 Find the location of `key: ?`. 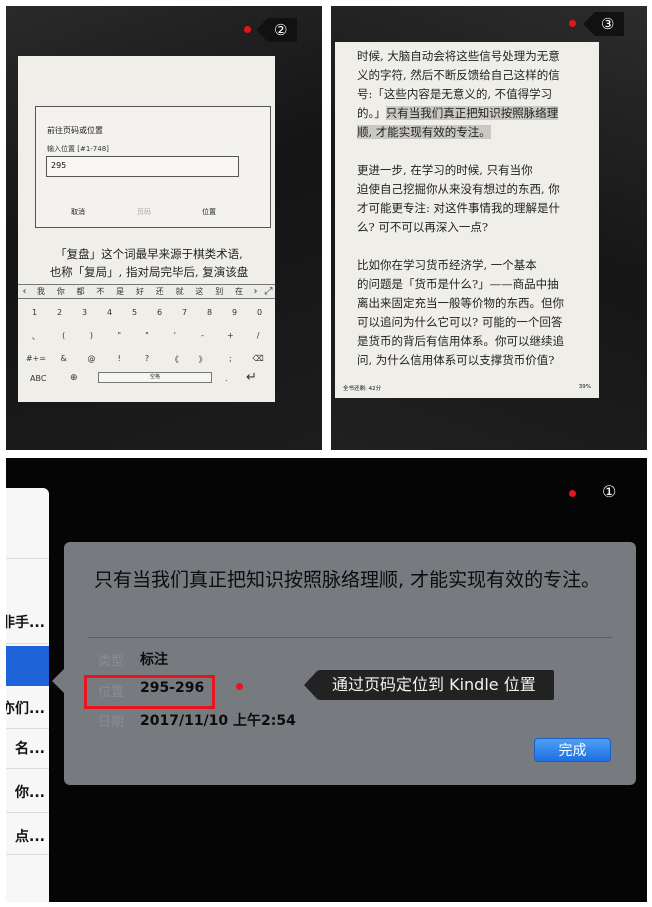

key: ? is located at coordinates (147, 359).